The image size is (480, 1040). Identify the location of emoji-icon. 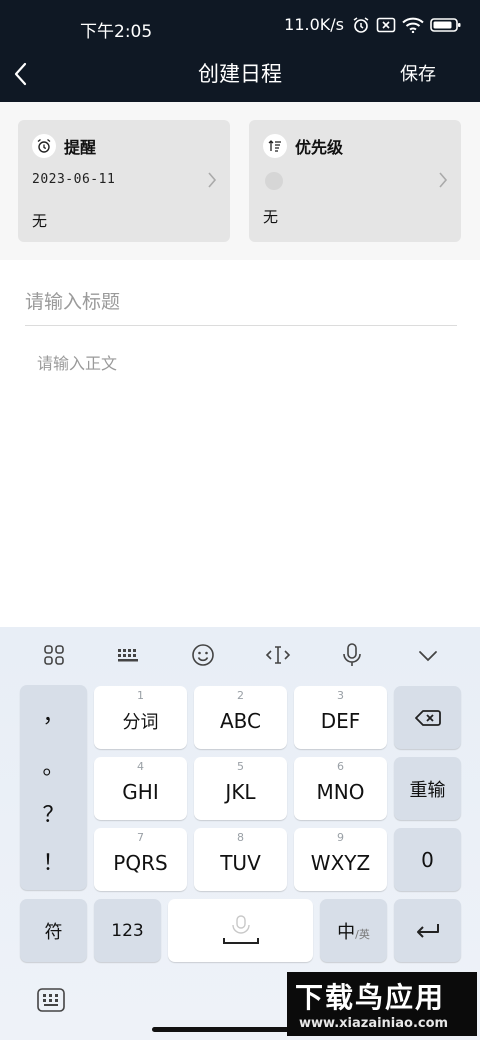
(203, 655).